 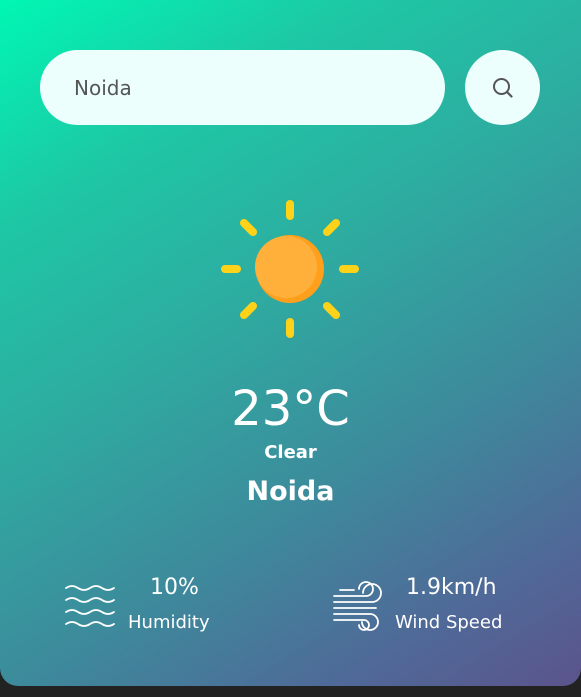 I want to click on humidity-icon, so click(x=90, y=608).